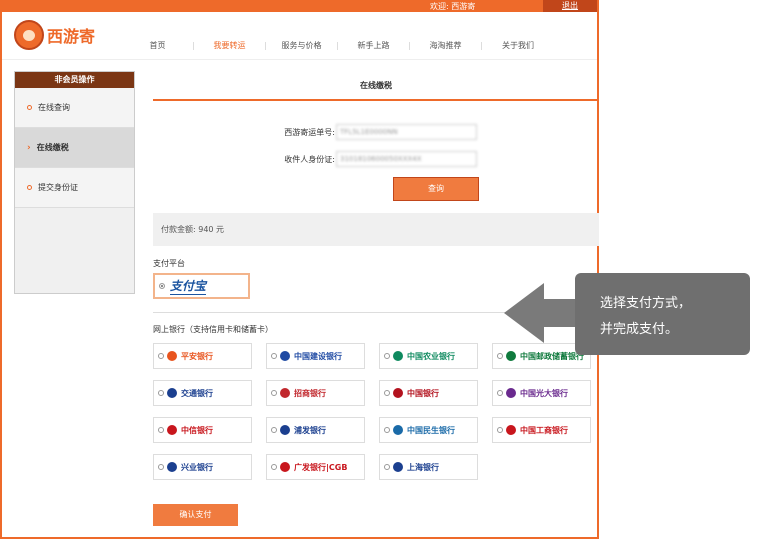  What do you see at coordinates (315, 356) in the screenshot?
I see `bank-option-1: 中国建设银行` at bounding box center [315, 356].